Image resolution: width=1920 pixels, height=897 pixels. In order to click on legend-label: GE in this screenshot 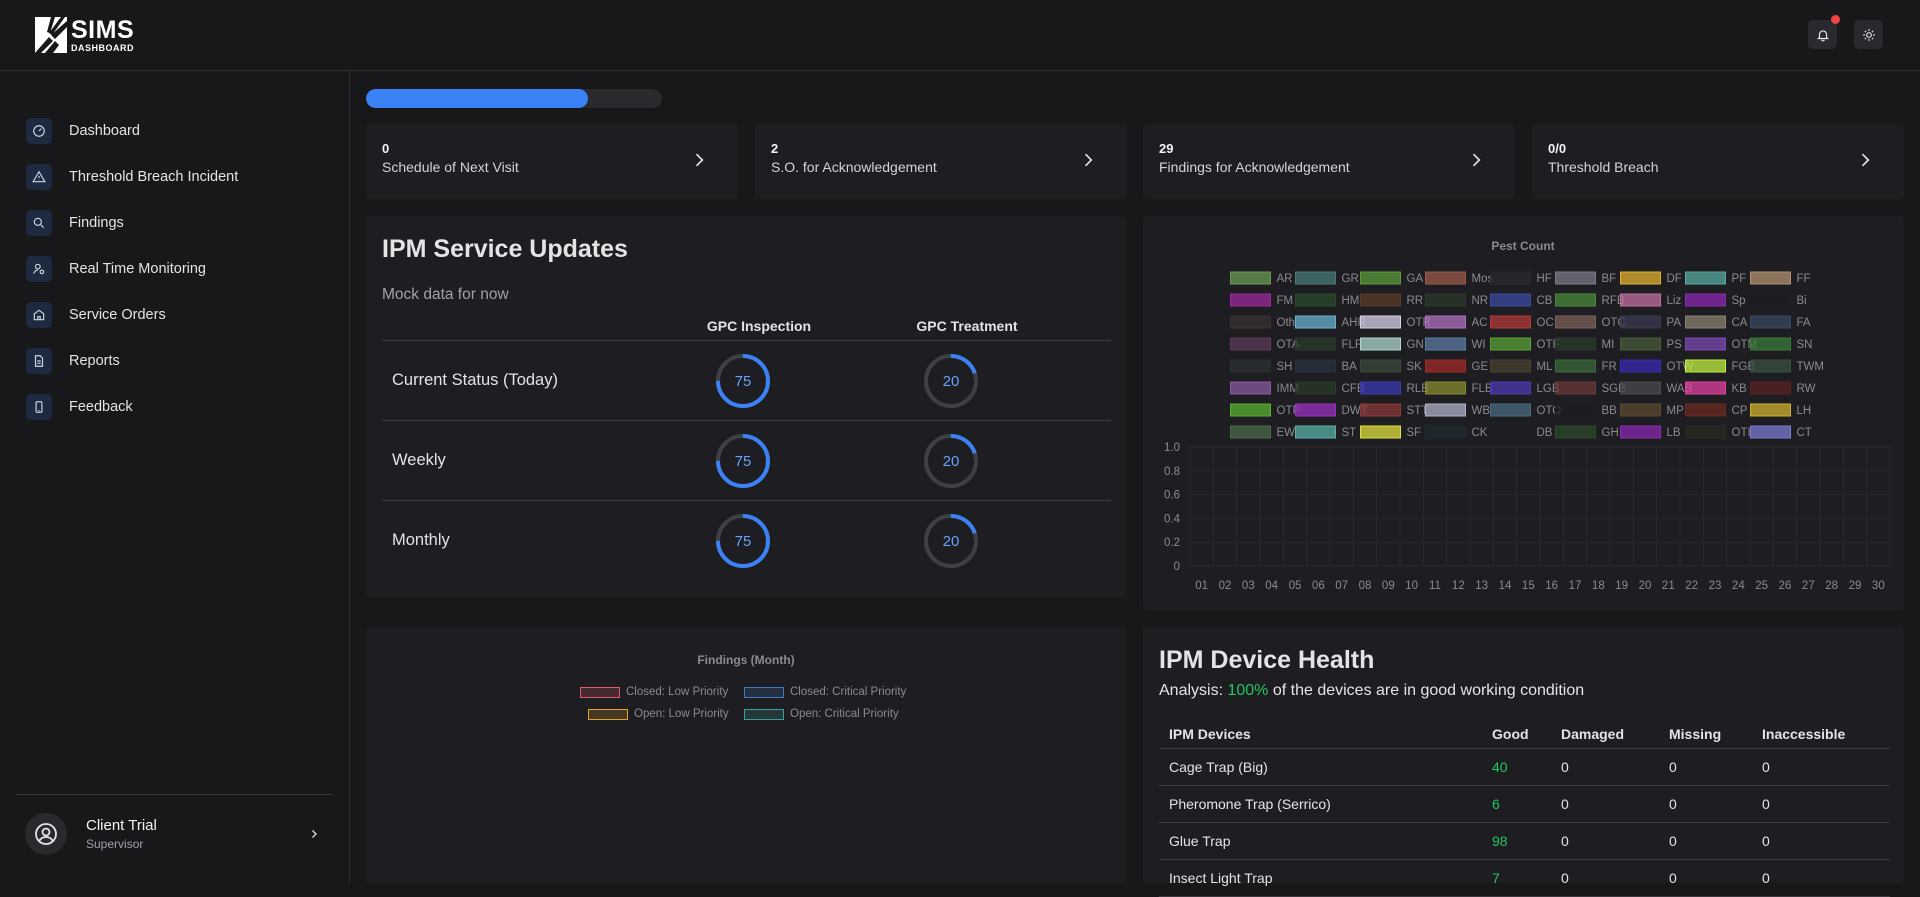, I will do `click(1480, 367)`.